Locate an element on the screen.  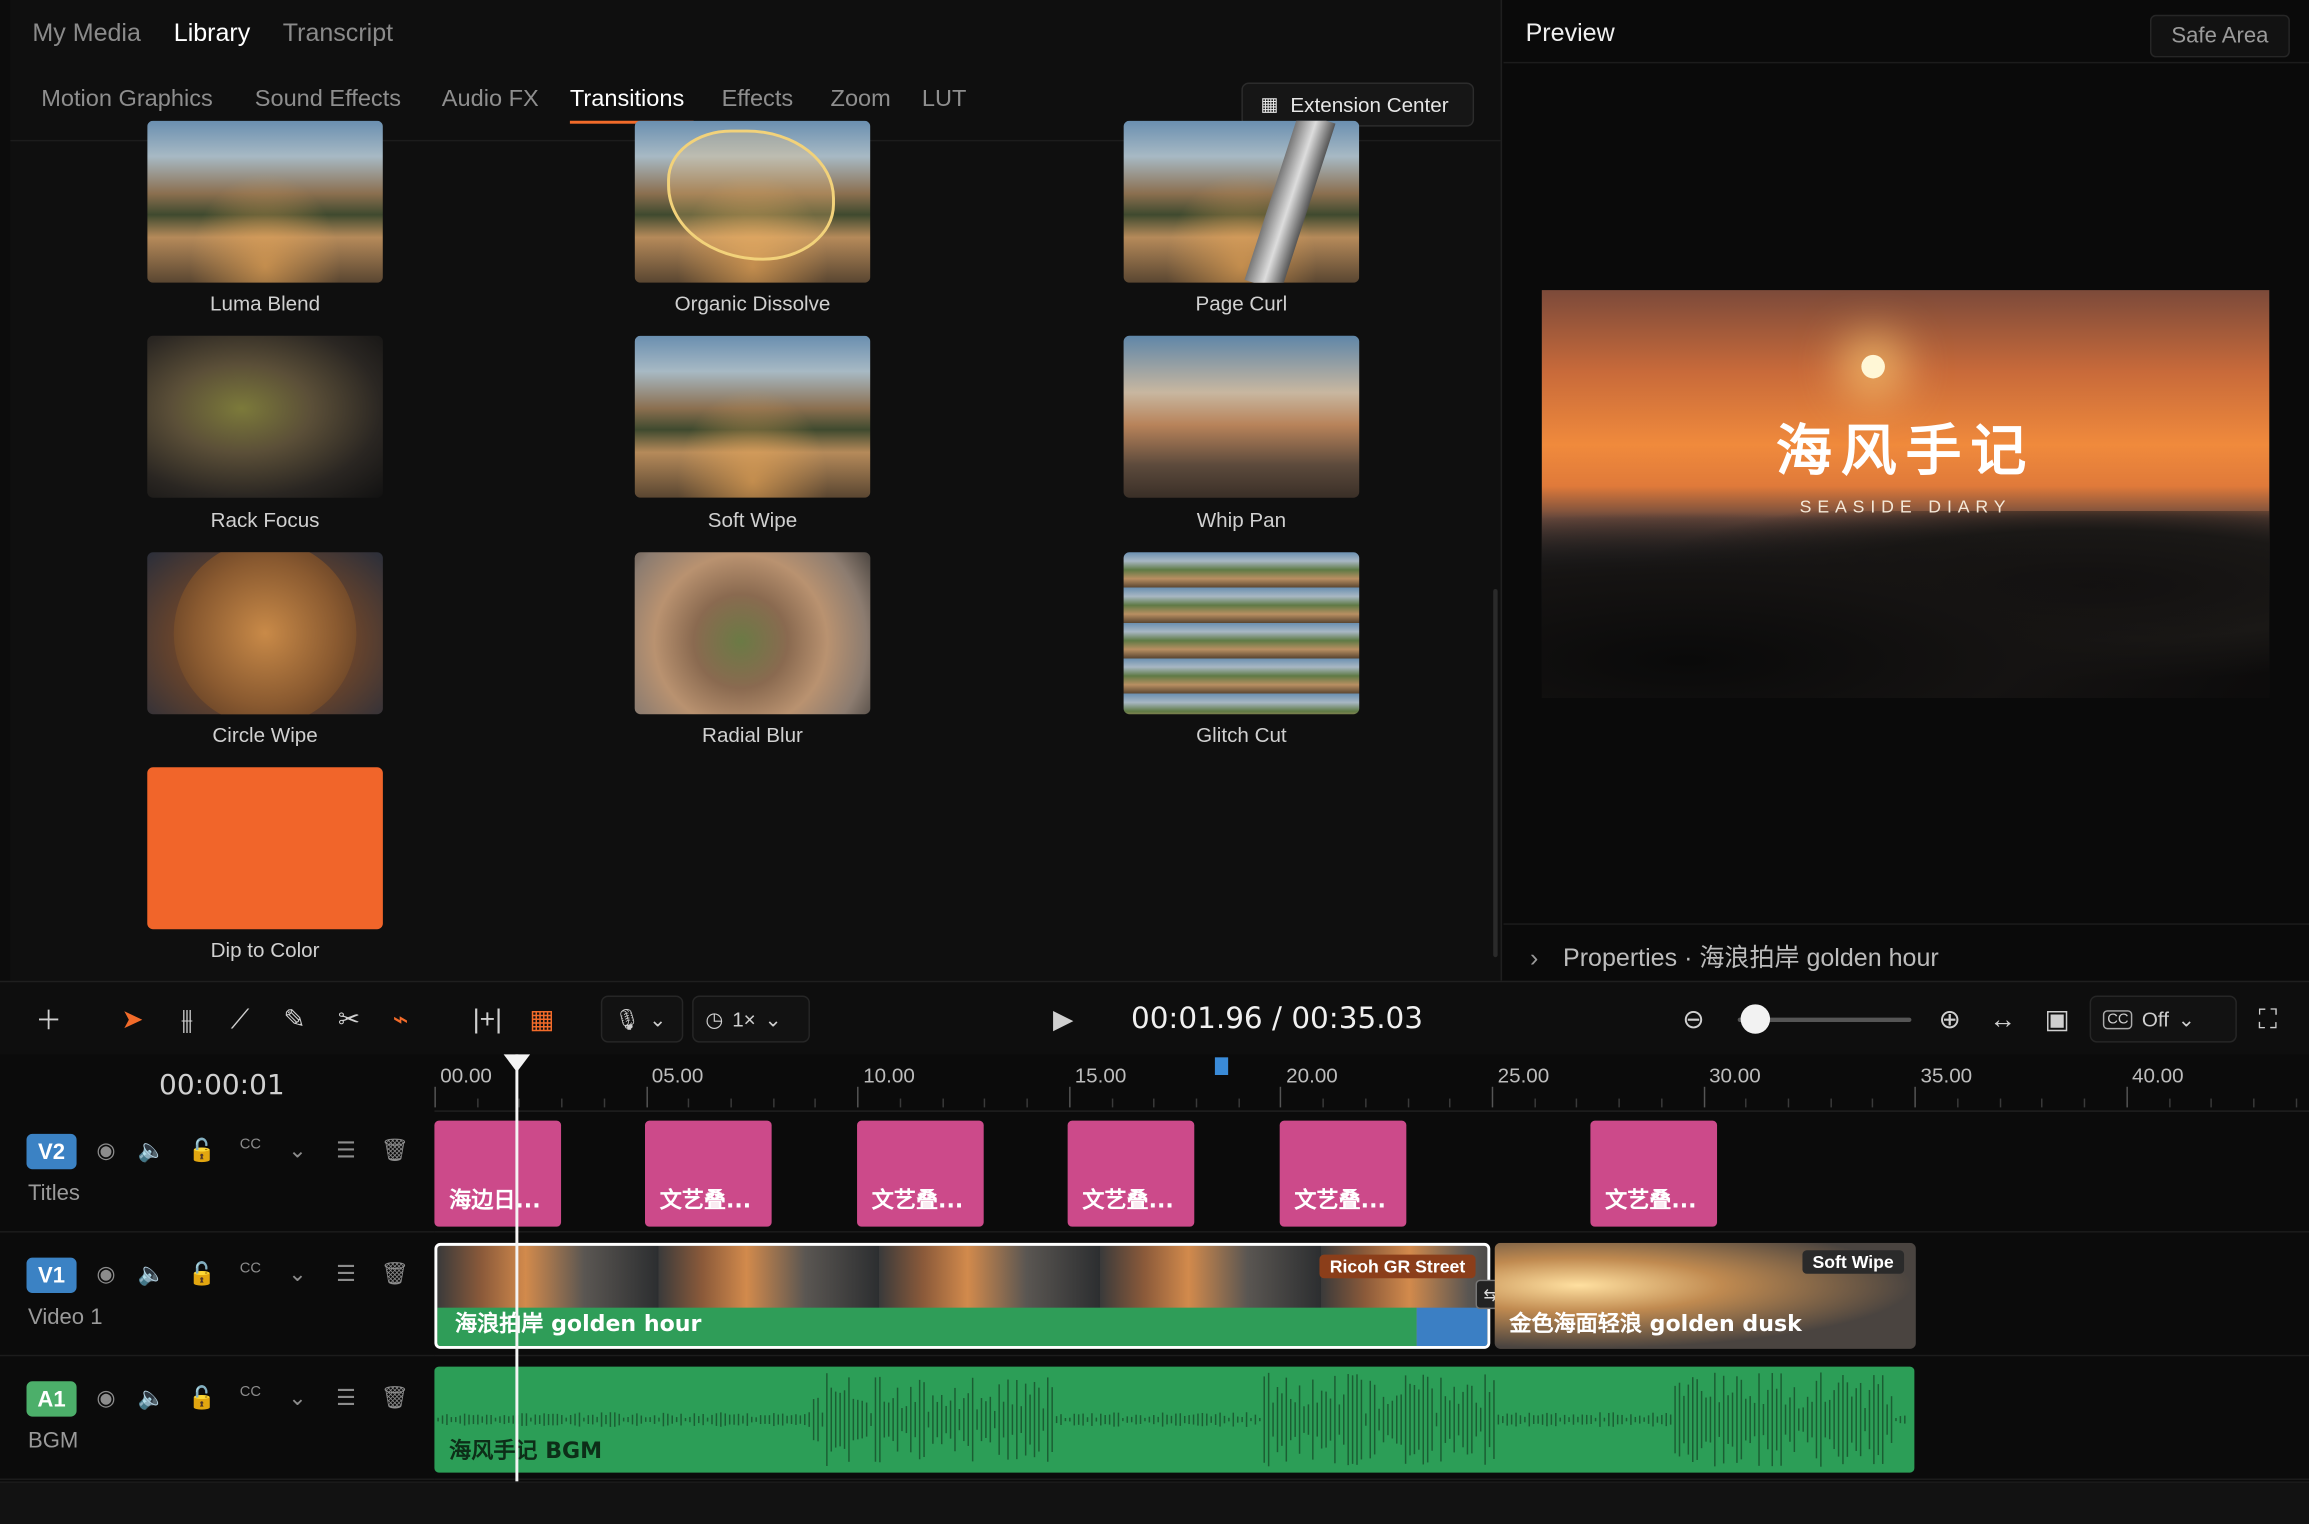
tab-lut: LUT is located at coordinates (944, 100).